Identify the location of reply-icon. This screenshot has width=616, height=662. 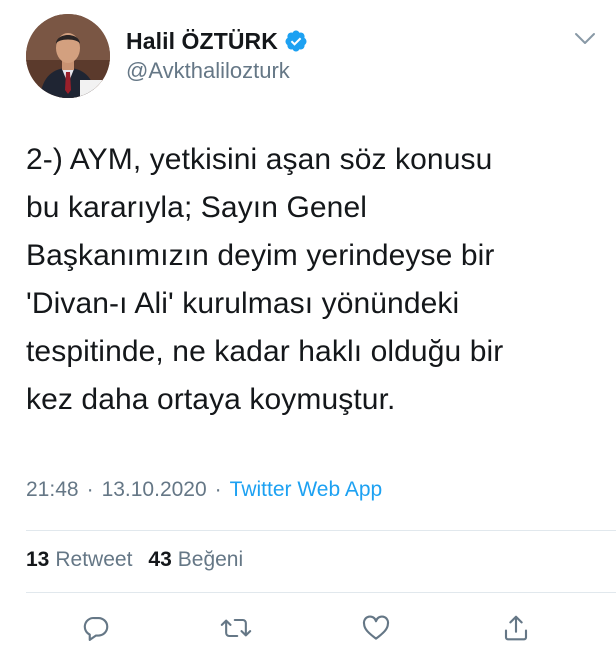
(96, 628).